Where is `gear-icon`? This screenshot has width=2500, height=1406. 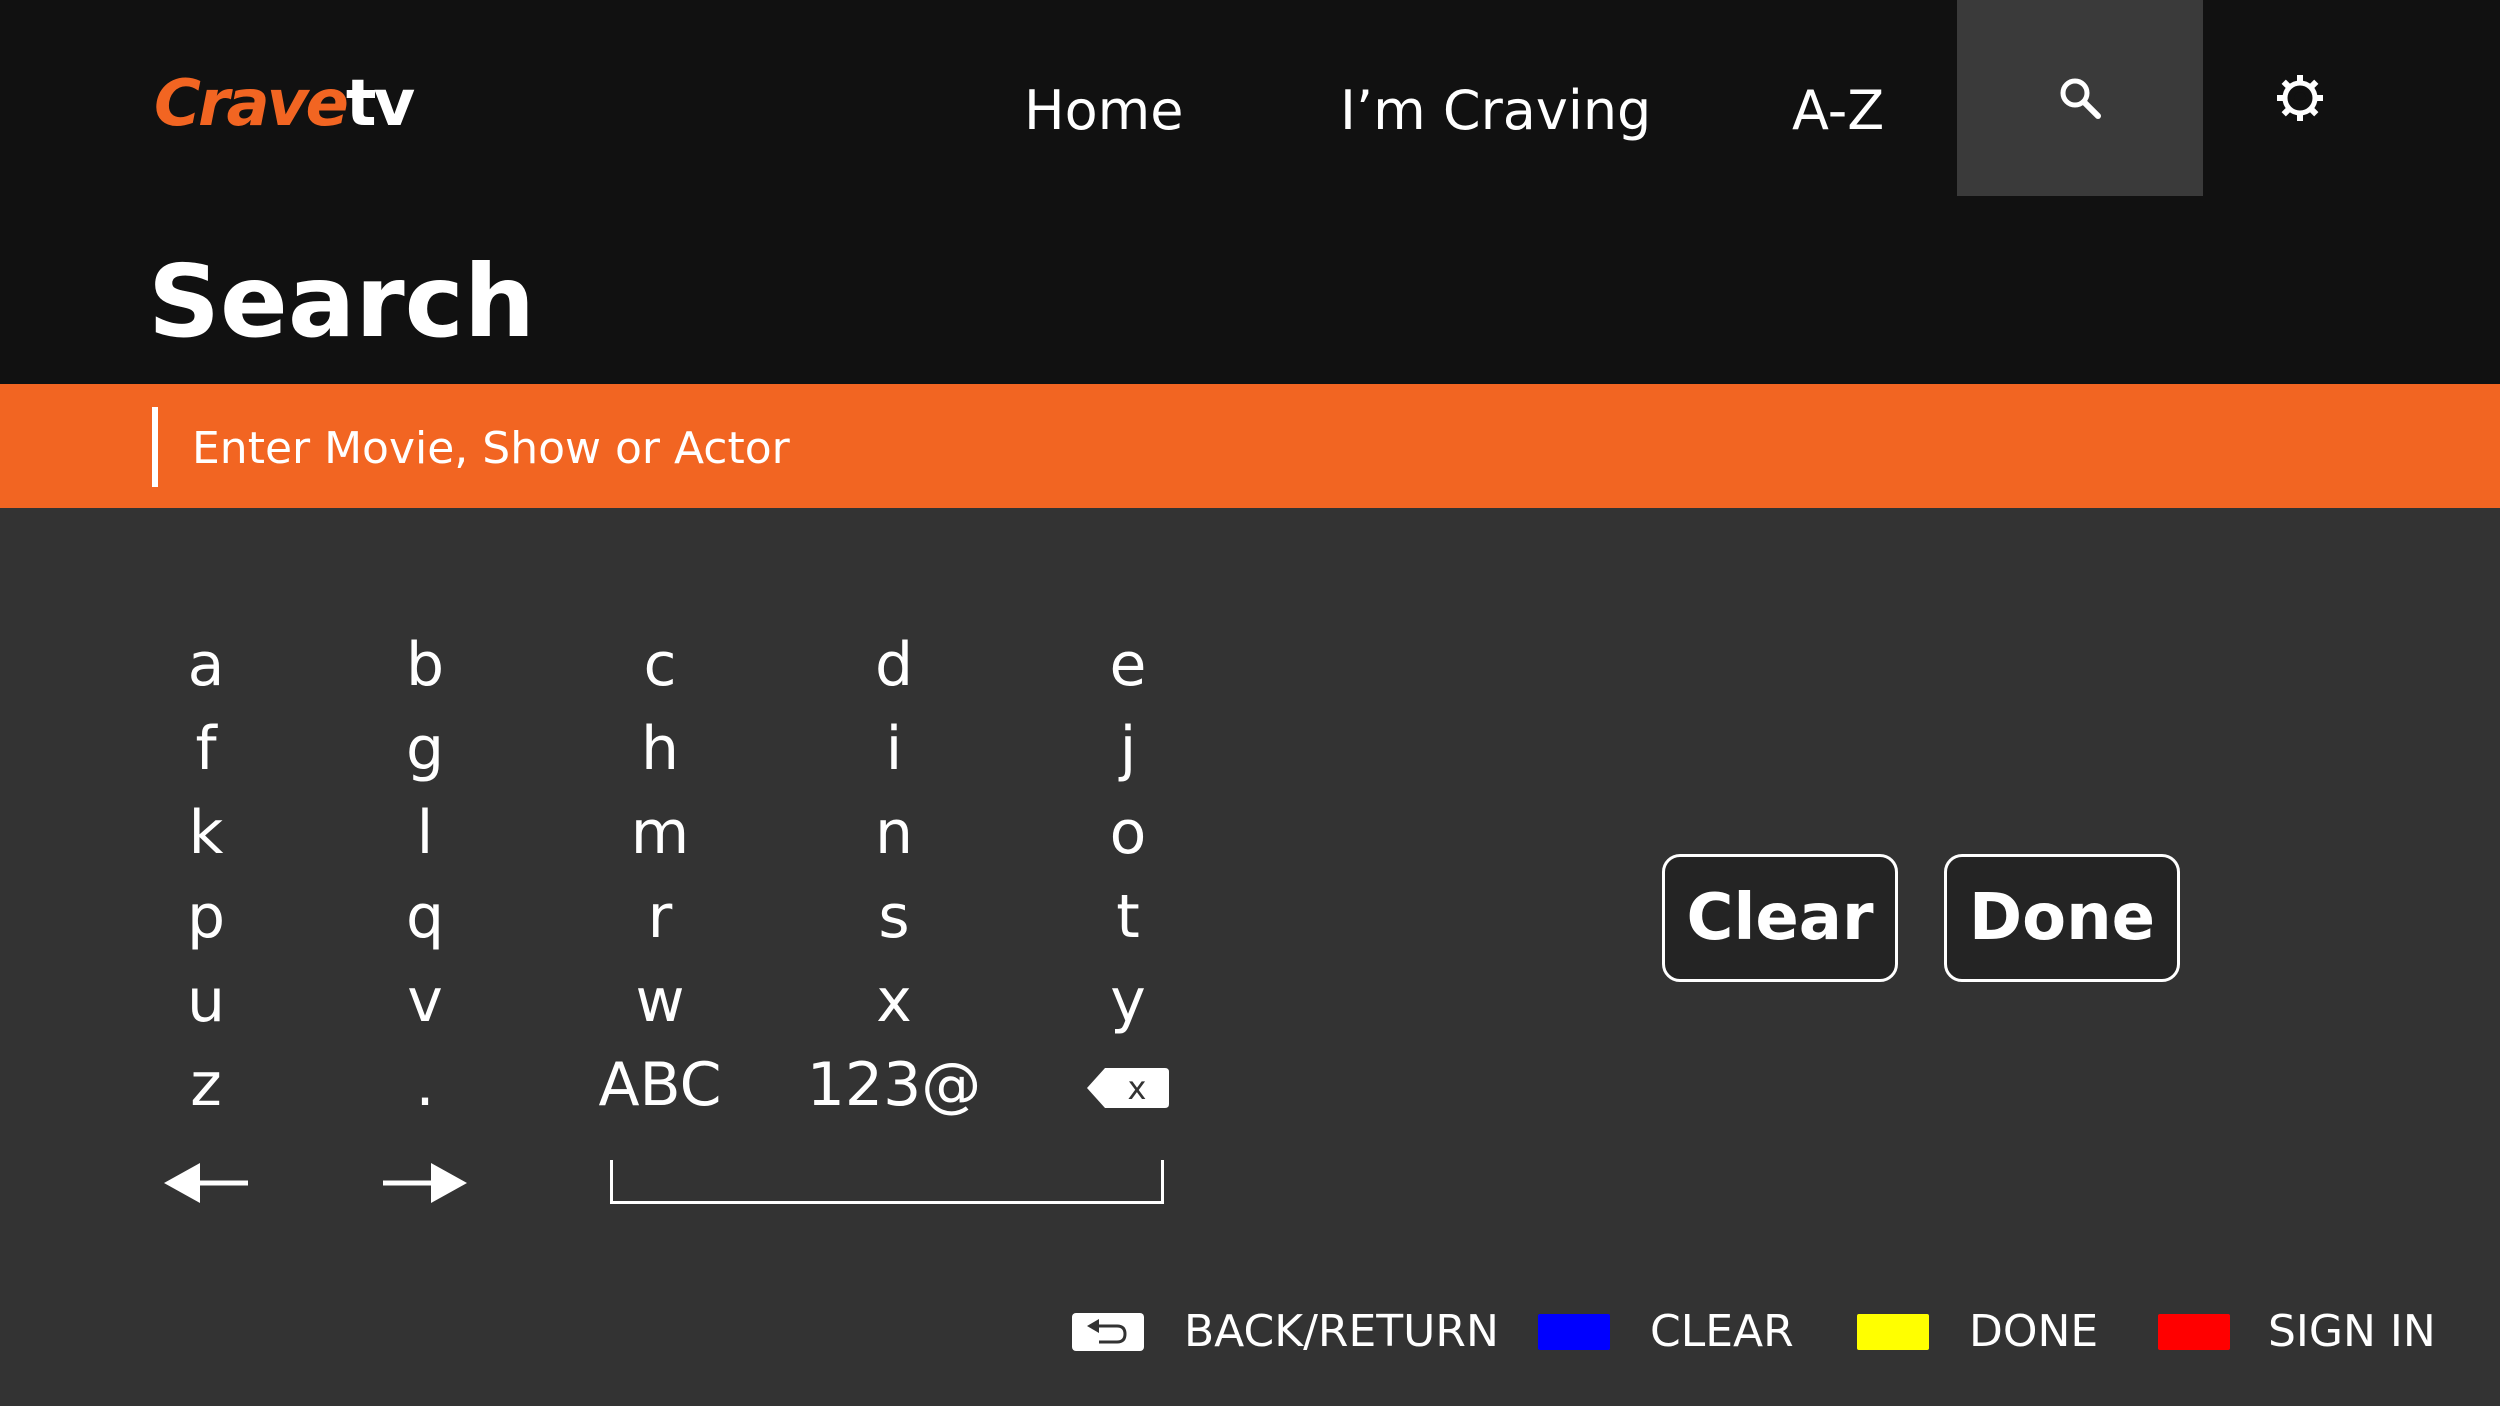
gear-icon is located at coordinates (2300, 98).